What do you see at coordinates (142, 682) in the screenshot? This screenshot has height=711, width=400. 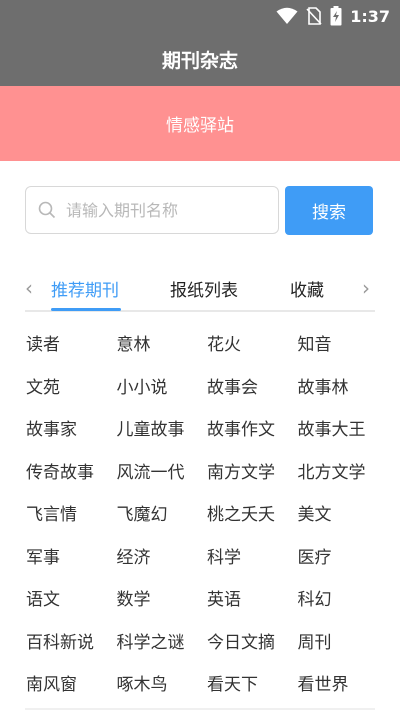 I see `magazine-item: 啄木鸟` at bounding box center [142, 682].